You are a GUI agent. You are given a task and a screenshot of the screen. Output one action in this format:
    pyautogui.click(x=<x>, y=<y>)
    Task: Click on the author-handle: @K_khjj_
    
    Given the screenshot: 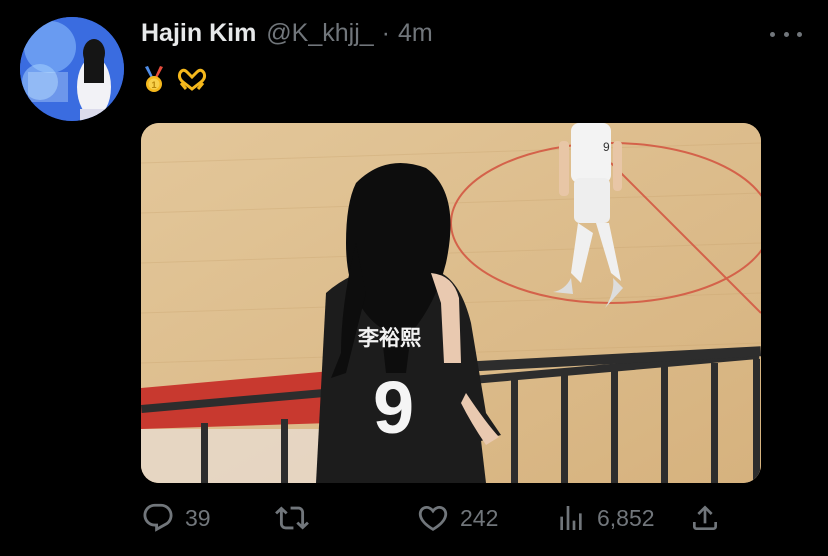 What is the action you would take?
    pyautogui.click(x=319, y=33)
    